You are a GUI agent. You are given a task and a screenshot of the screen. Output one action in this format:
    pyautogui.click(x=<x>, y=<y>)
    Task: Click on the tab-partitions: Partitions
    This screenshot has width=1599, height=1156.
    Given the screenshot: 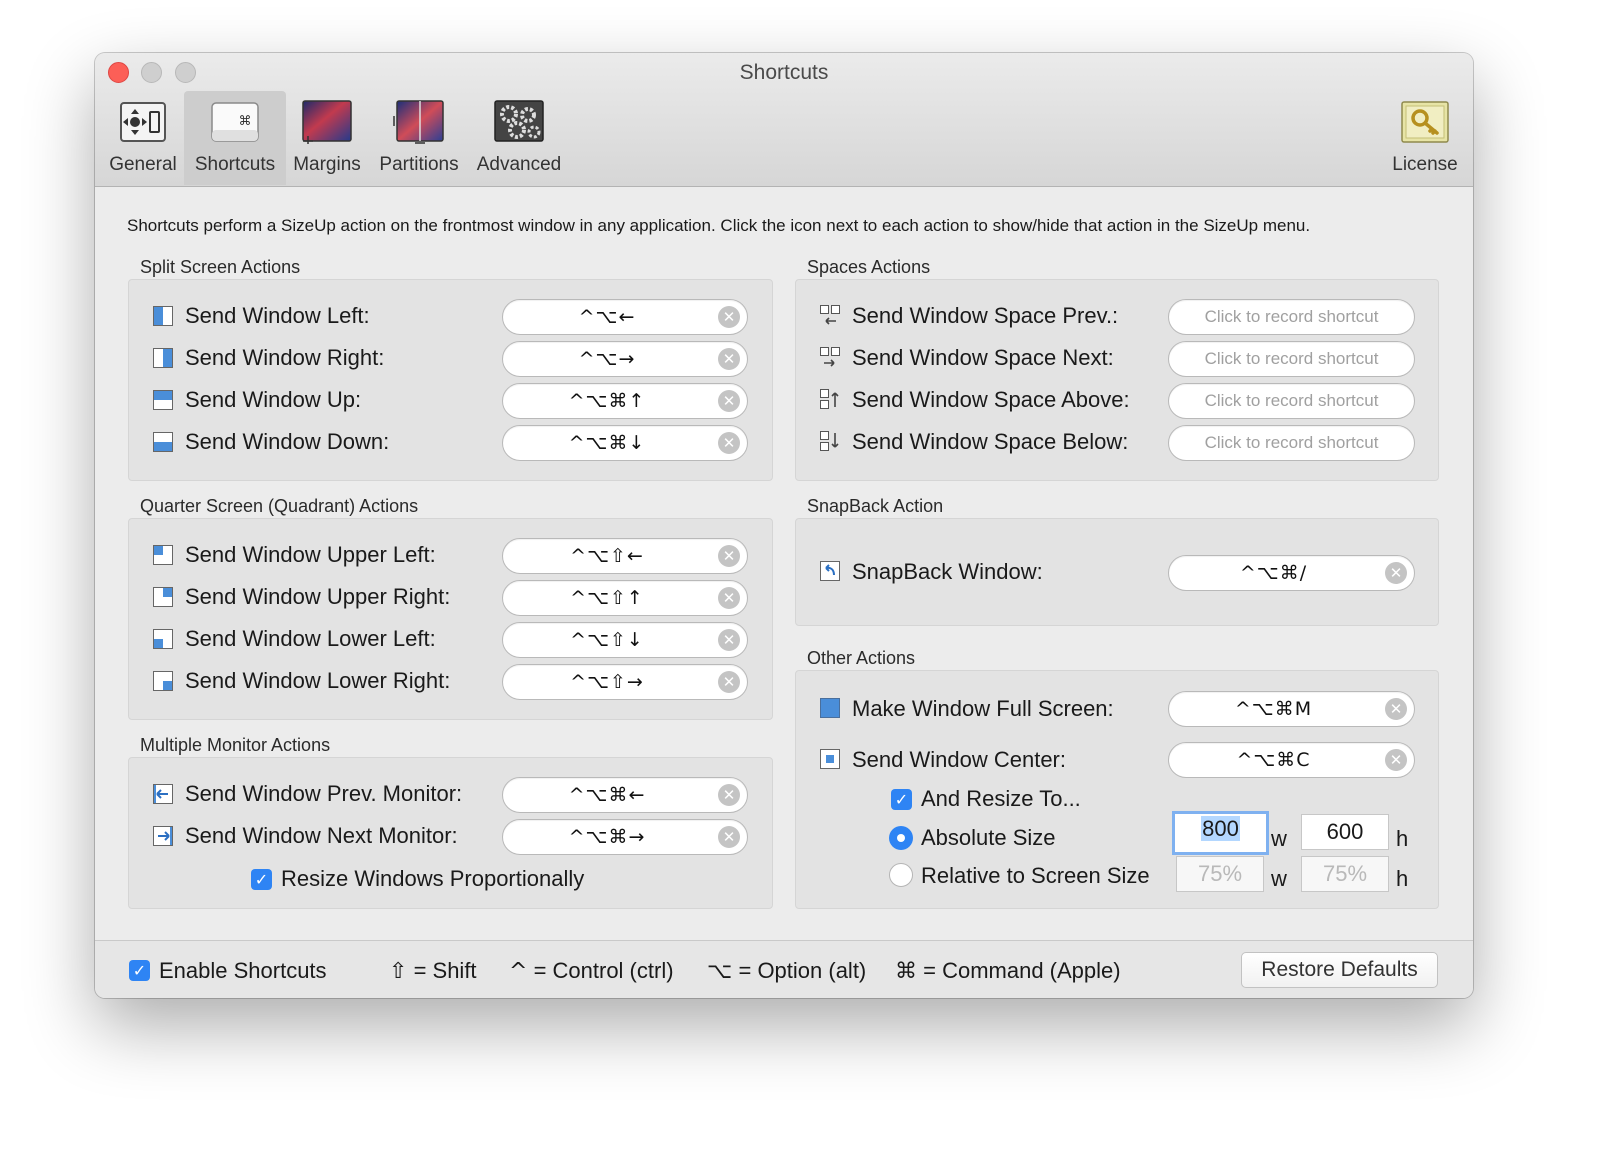 What is the action you would take?
    pyautogui.click(x=419, y=138)
    